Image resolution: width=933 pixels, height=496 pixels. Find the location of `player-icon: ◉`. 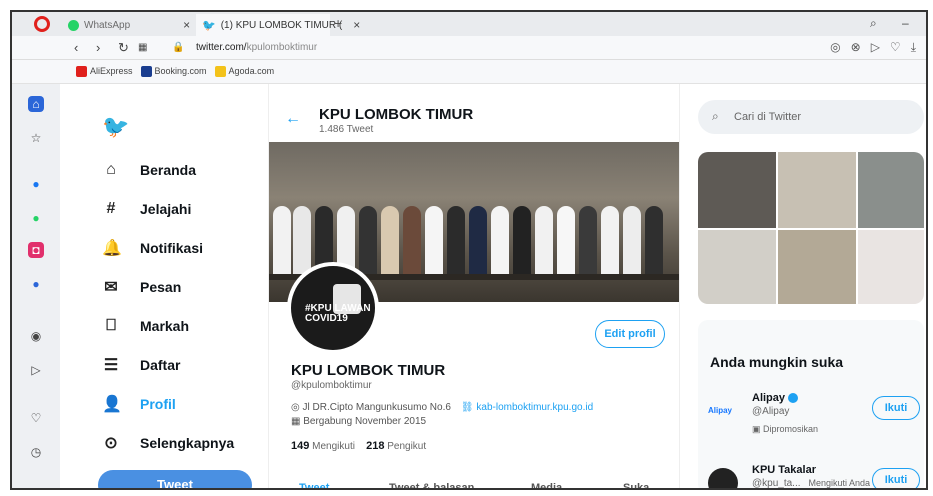

player-icon: ◉ is located at coordinates (36, 336).